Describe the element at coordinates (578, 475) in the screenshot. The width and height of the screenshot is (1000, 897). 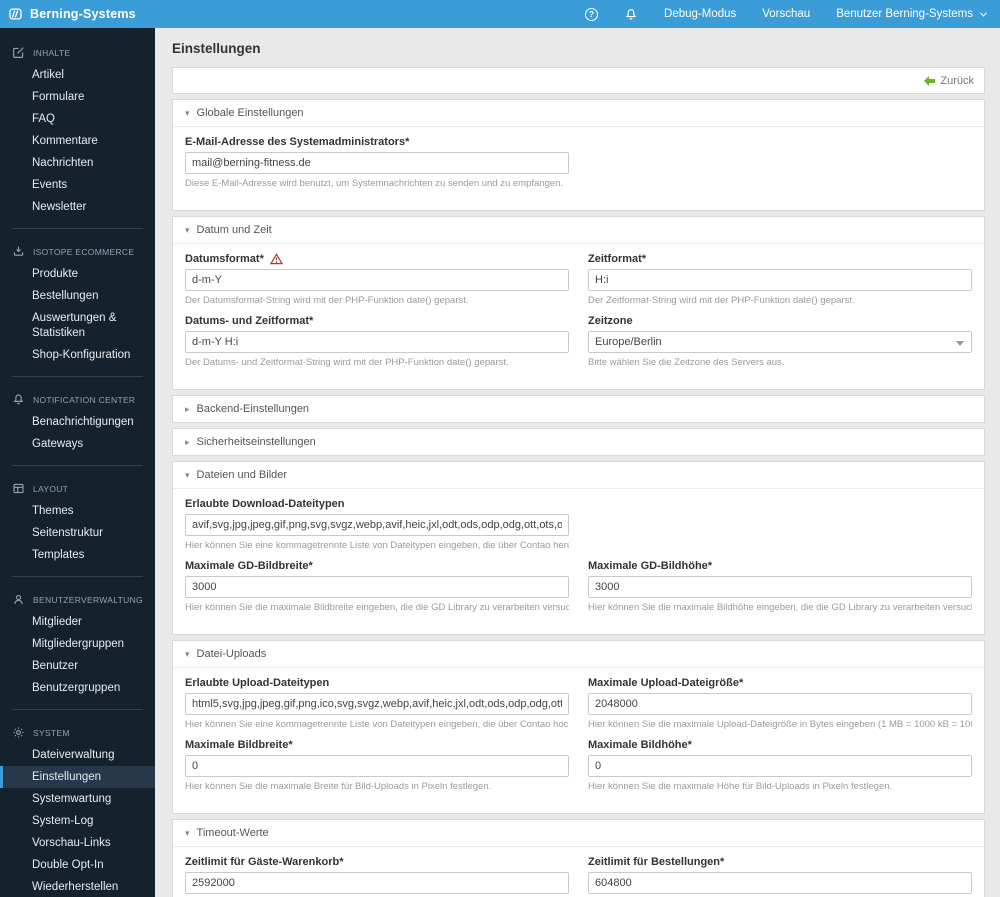
I see `section-toggle-dateien-und-bilder: Dateien und Bilder` at that location.